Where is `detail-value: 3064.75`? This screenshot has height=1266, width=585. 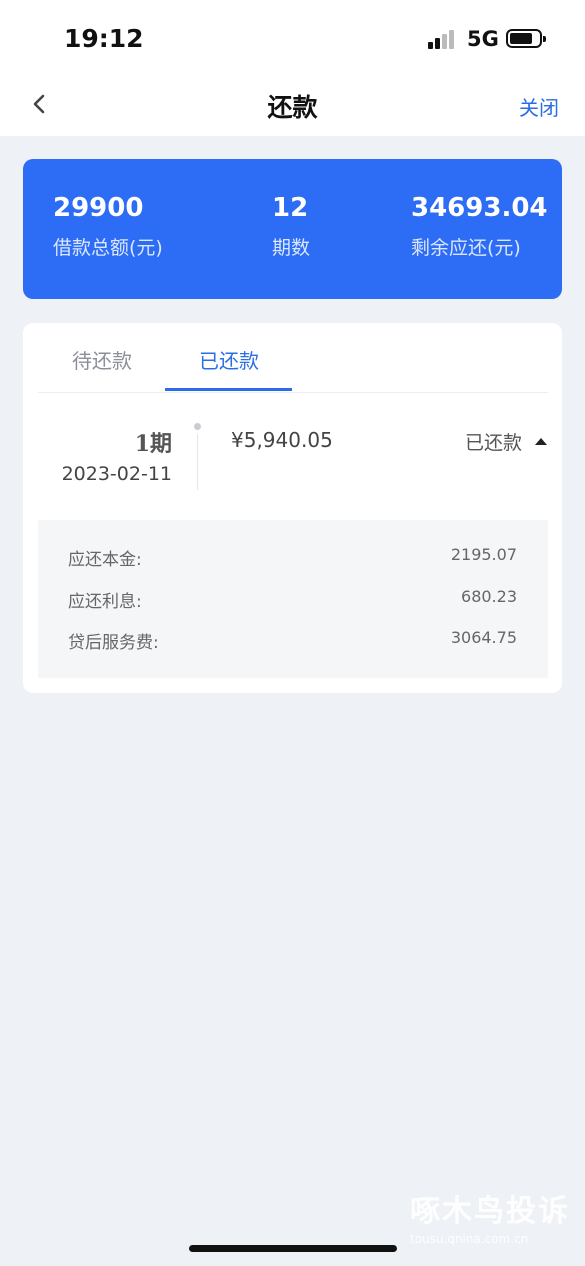 detail-value: 3064.75 is located at coordinates (483, 637).